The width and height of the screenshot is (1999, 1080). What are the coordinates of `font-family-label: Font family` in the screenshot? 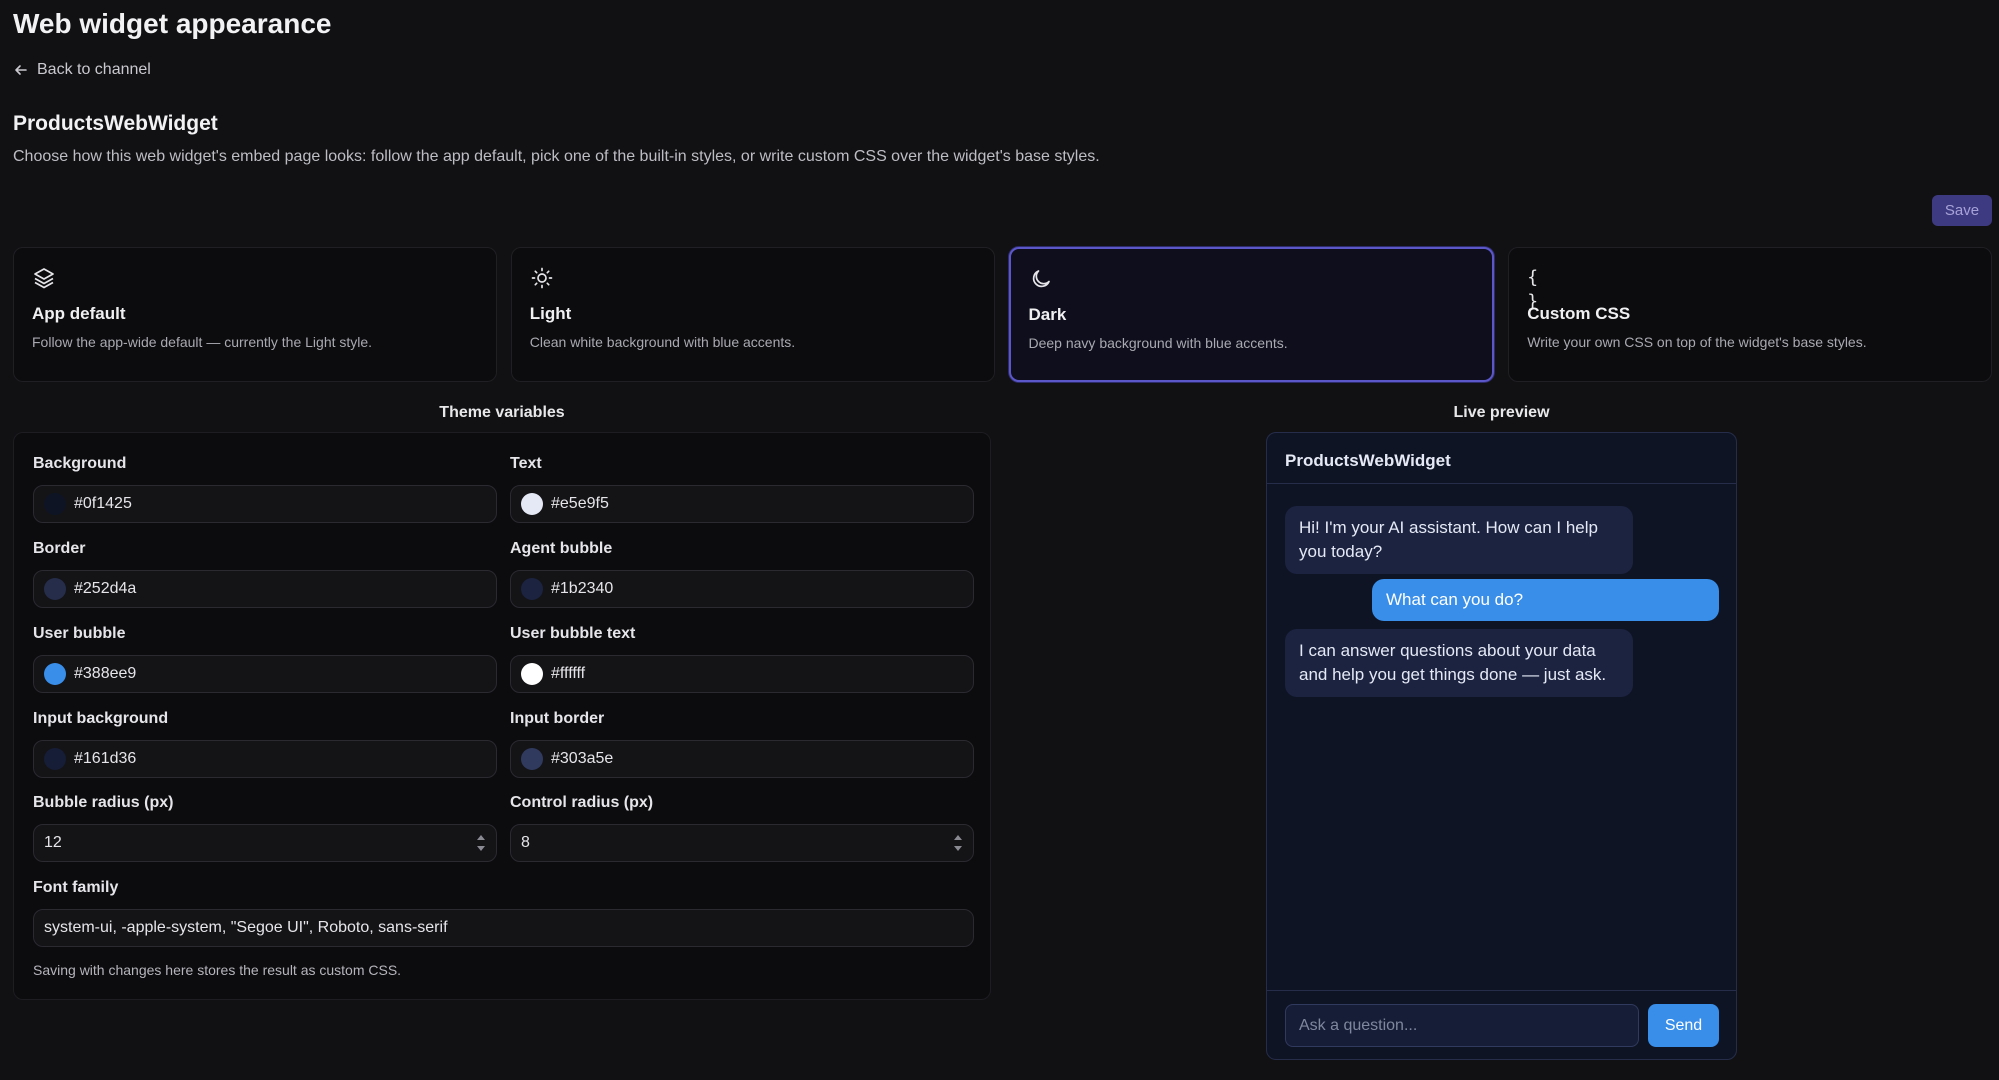 It's located at (76, 887).